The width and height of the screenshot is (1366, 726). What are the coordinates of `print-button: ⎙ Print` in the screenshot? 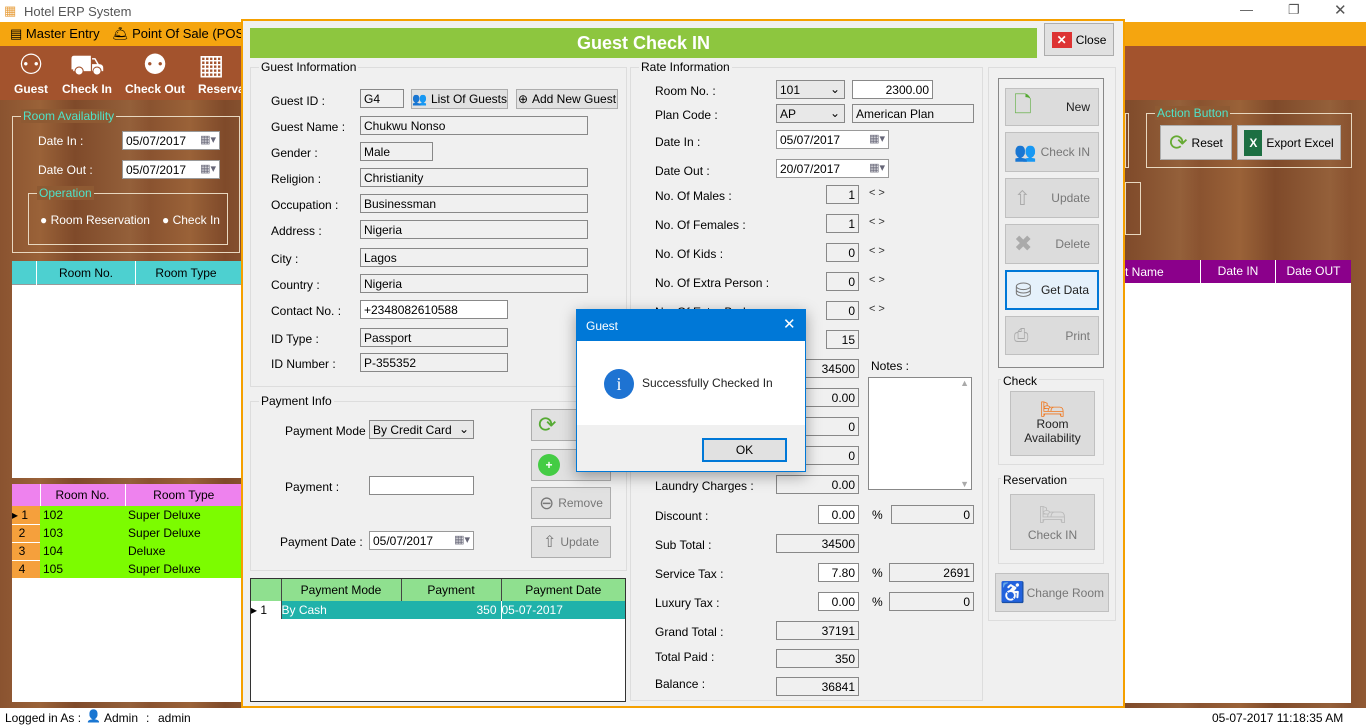 It's located at (1052, 335).